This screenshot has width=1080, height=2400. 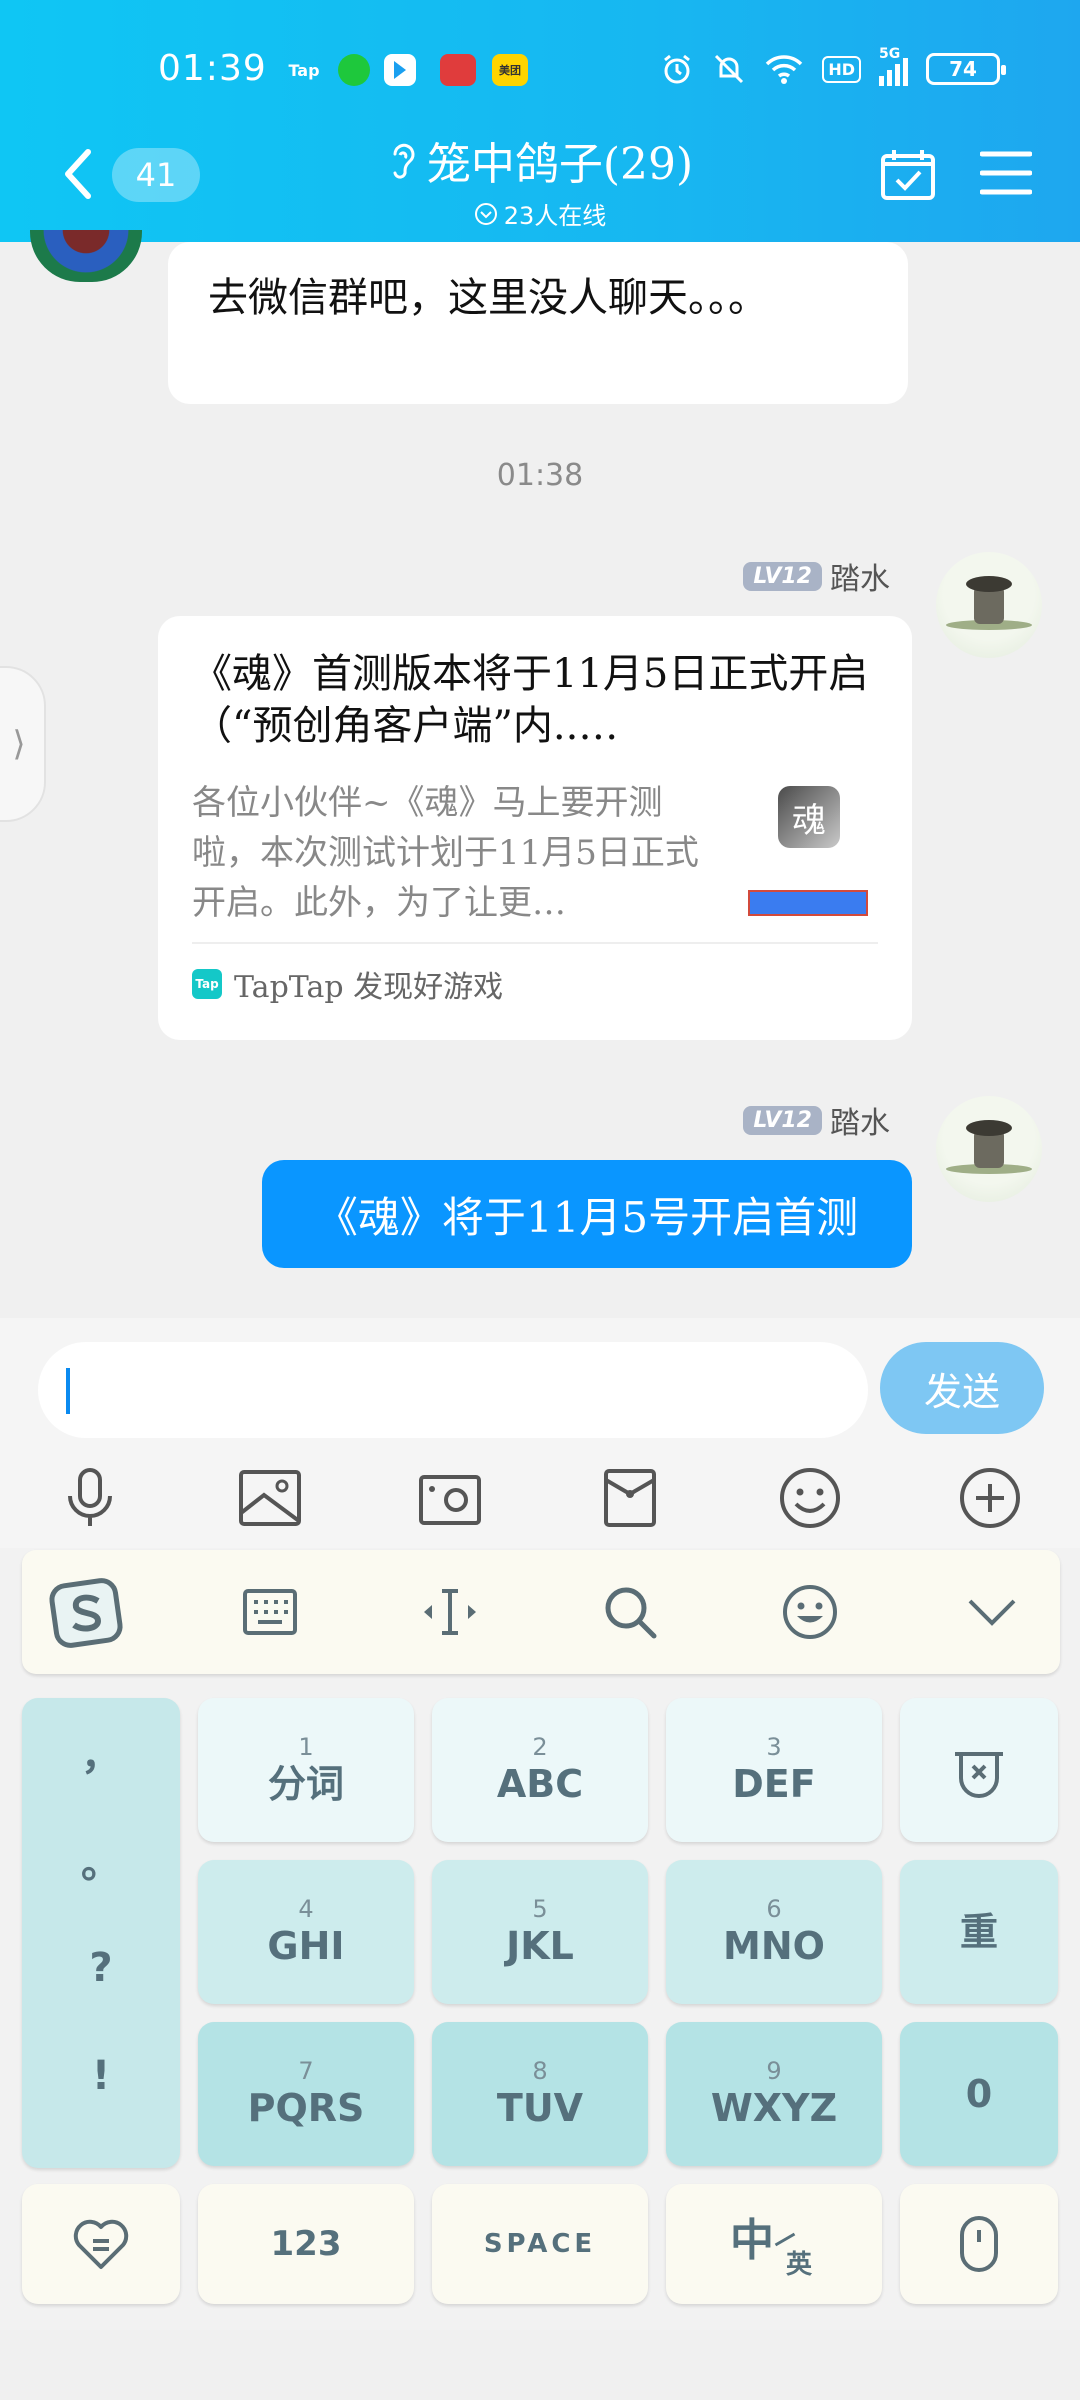 I want to click on sender-avatar-partial, so click(x=86, y=256).